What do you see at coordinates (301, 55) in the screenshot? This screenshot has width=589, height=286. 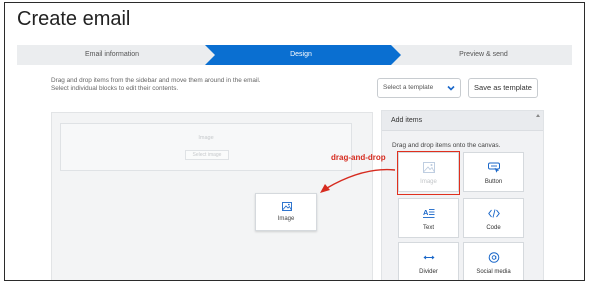 I see `step-design: Design` at bounding box center [301, 55].